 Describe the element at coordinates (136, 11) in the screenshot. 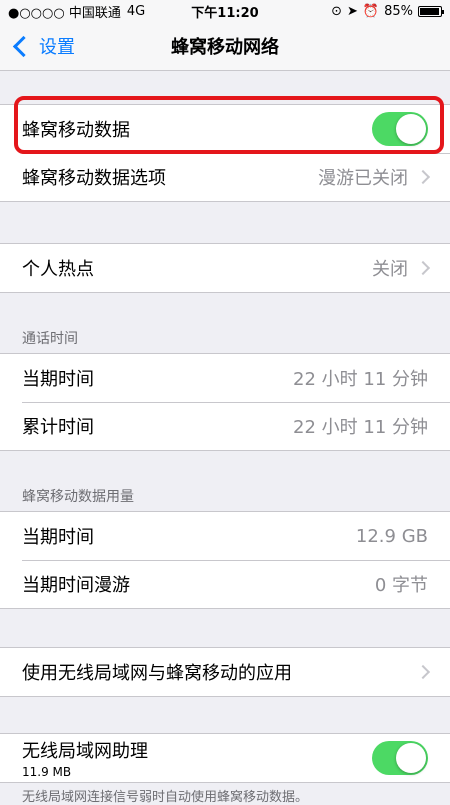

I see `network-type: 4G` at that location.